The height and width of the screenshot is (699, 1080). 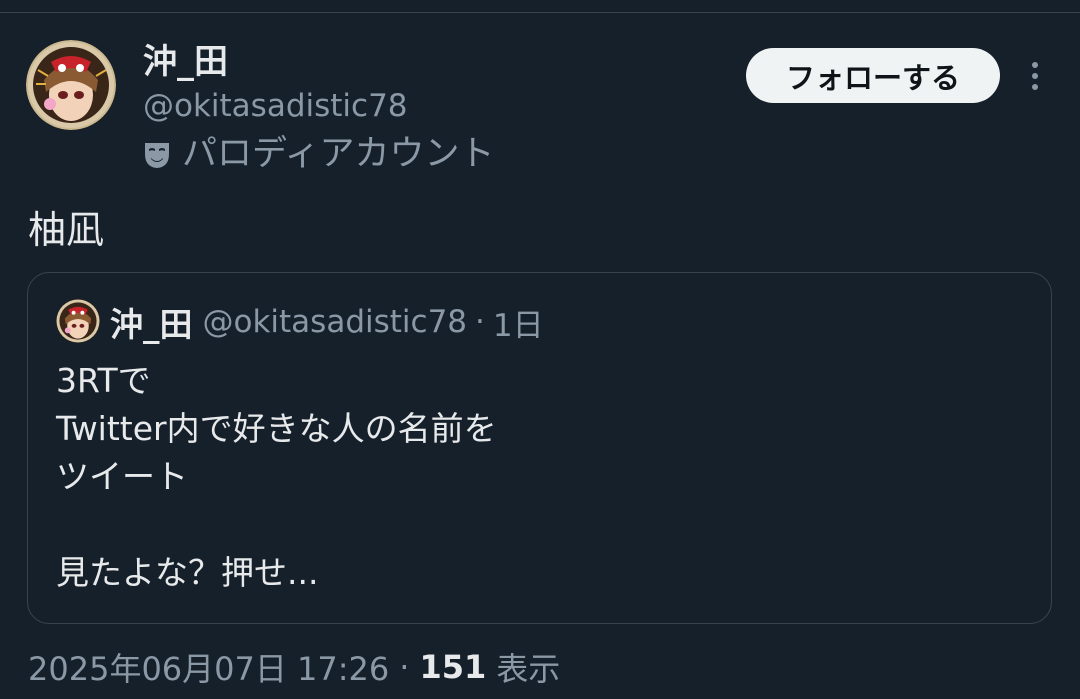 I want to click on theater-mask-icon, so click(x=157, y=154).